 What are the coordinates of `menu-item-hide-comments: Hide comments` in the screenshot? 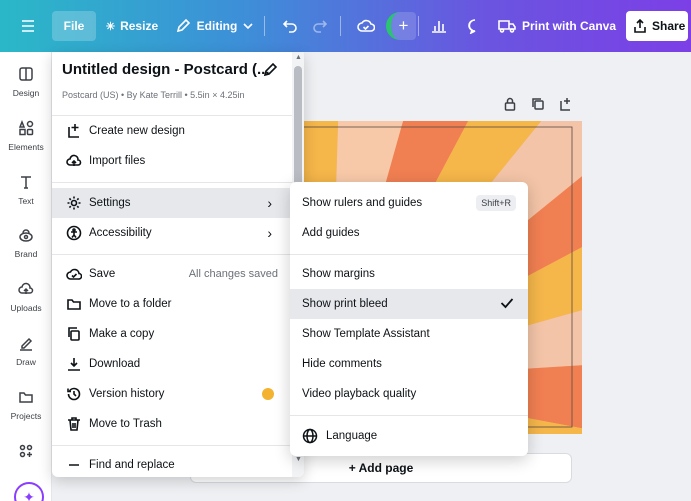 It's located at (409, 364).